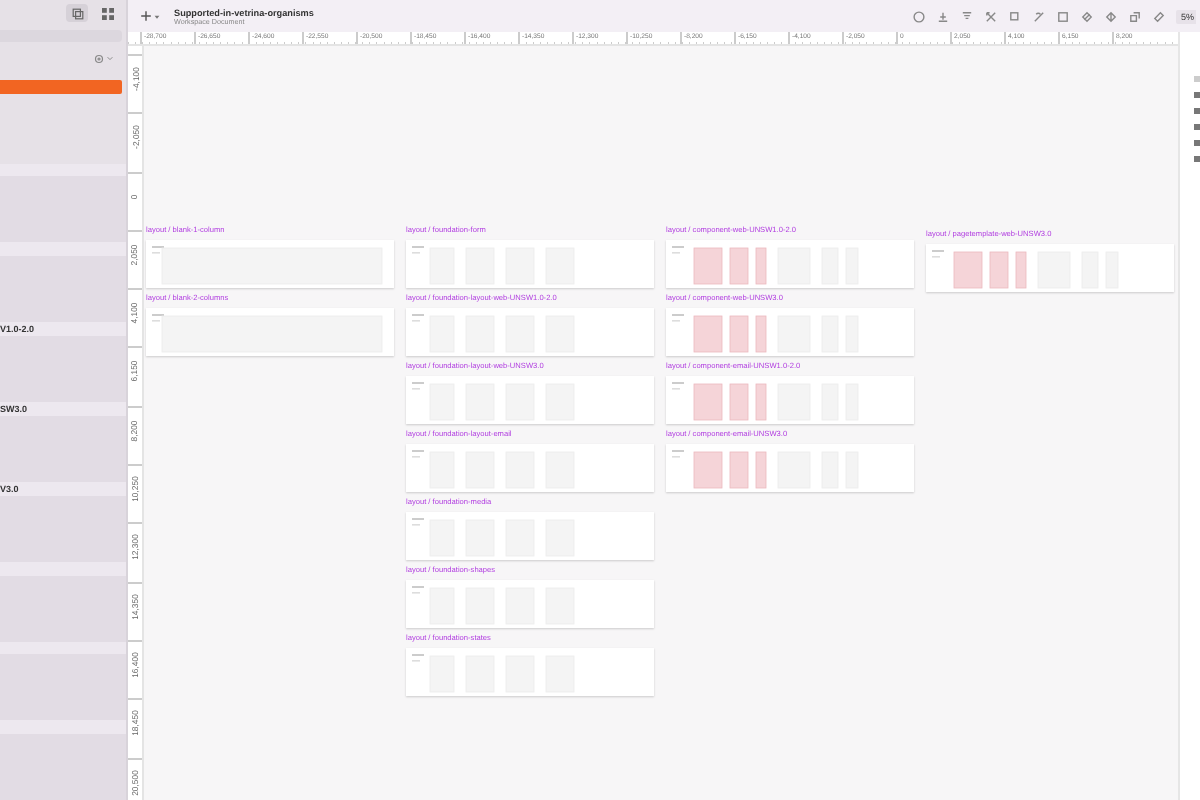  What do you see at coordinates (61, 87) in the screenshot?
I see `selected-page-item` at bounding box center [61, 87].